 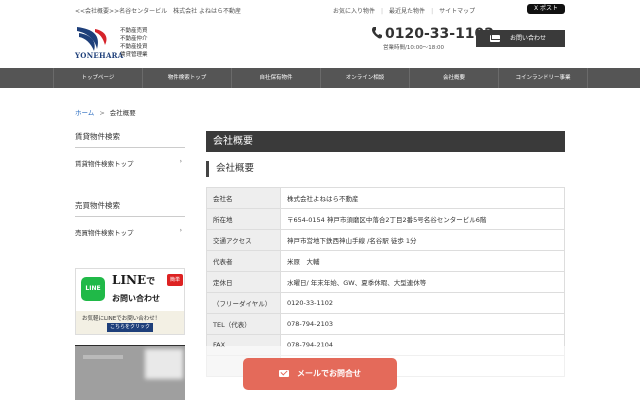 I want to click on contact-button: お問い合わせ, so click(x=520, y=38).